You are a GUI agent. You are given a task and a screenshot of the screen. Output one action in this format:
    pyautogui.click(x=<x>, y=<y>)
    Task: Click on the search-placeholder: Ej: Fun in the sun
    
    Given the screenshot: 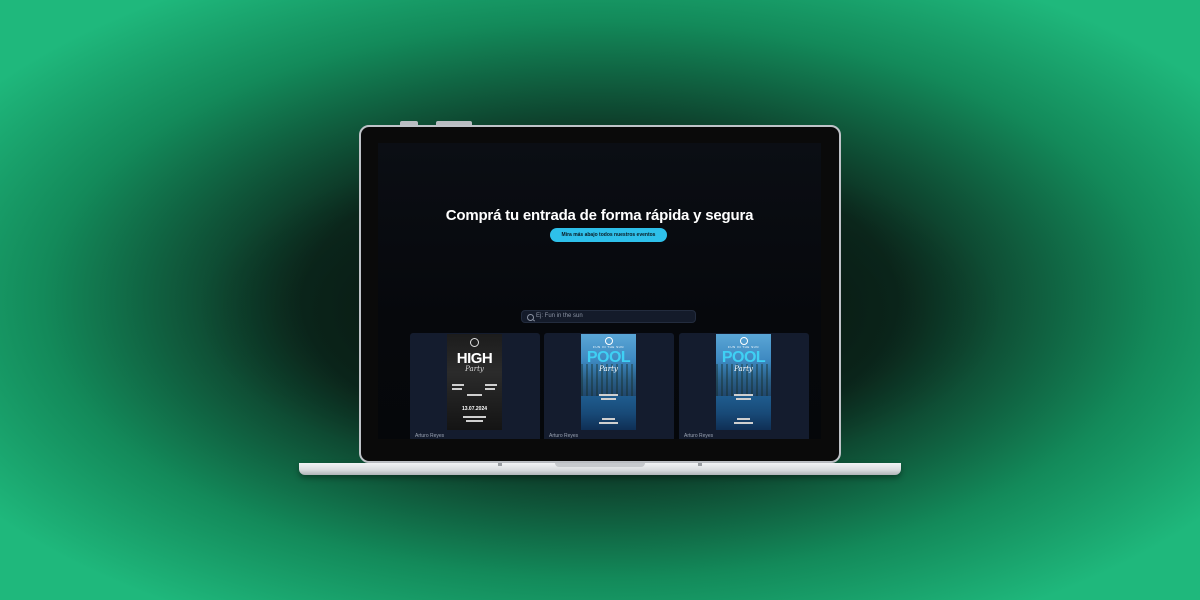 What is the action you would take?
    pyautogui.click(x=559, y=316)
    